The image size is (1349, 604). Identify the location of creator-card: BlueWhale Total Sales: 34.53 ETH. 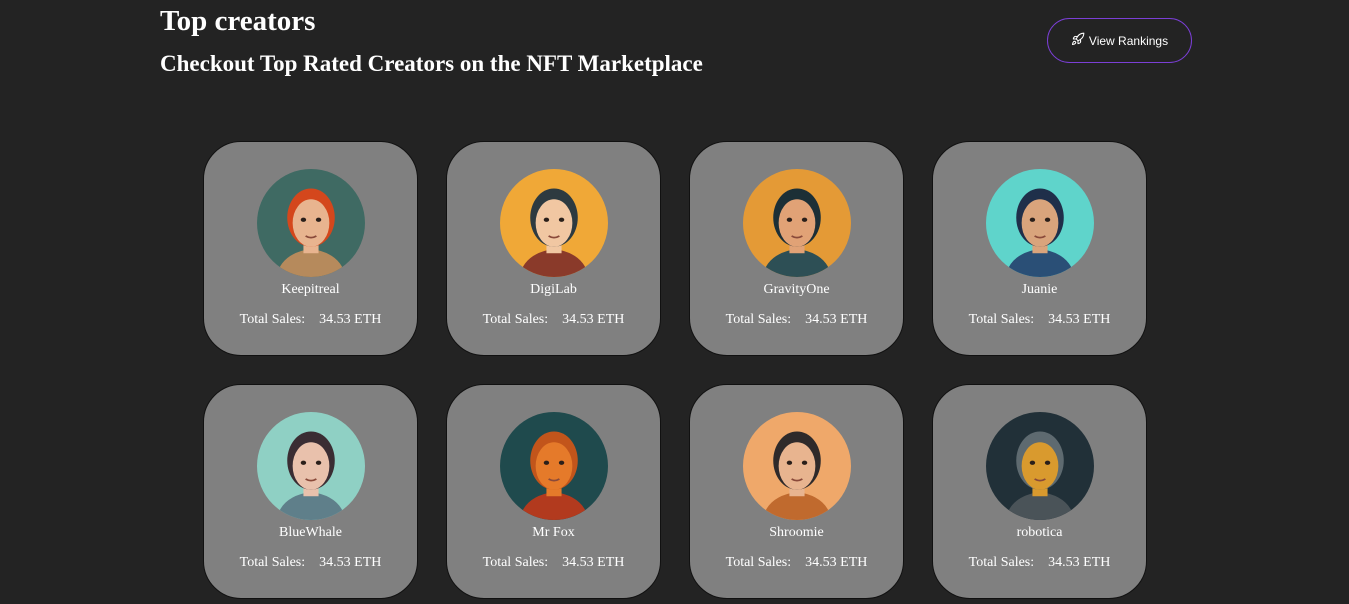
(310, 491).